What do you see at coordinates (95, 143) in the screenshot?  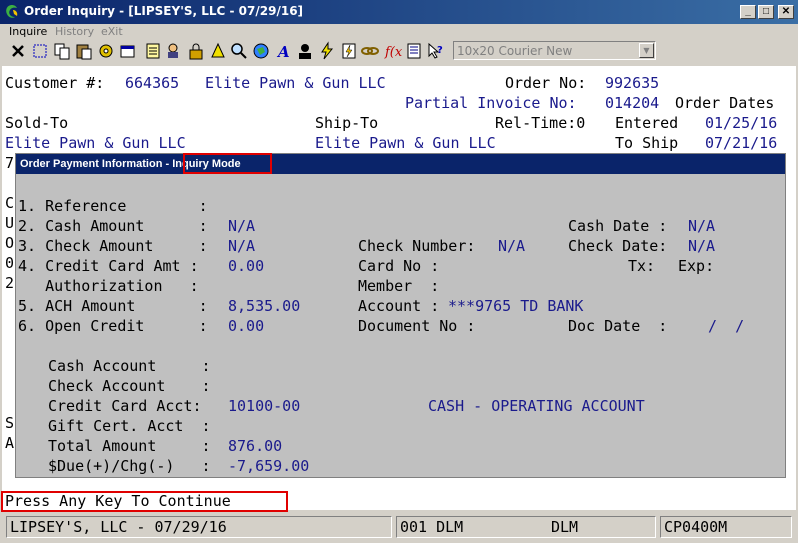 I see `sold-to-name: Elite Pawn & Gun LLC` at bounding box center [95, 143].